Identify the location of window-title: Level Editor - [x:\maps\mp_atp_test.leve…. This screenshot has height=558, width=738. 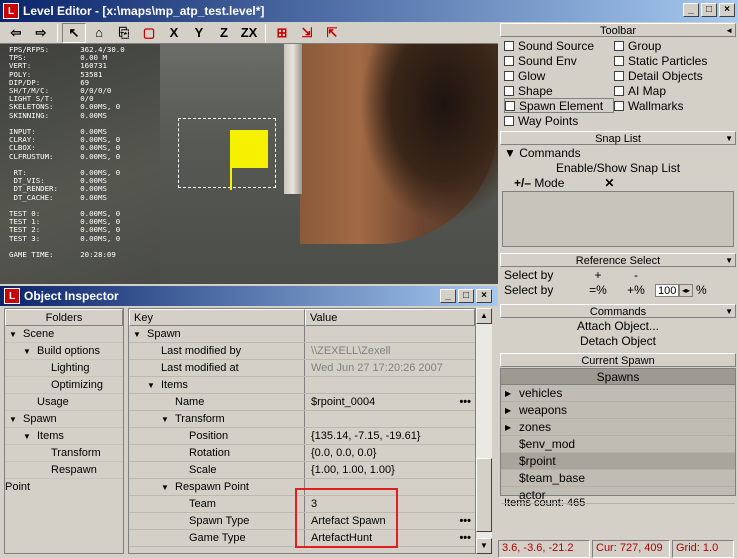
(144, 11).